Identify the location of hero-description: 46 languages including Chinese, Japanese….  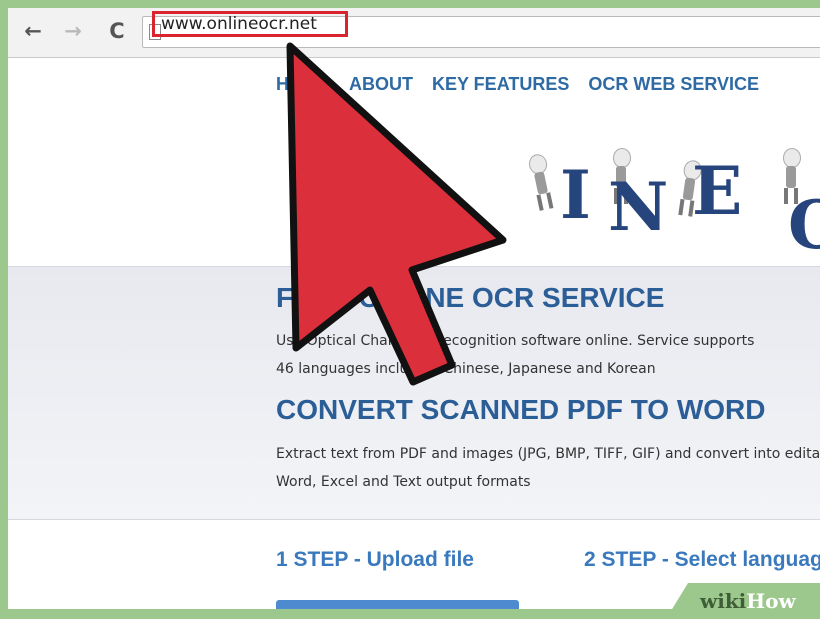
(466, 369).